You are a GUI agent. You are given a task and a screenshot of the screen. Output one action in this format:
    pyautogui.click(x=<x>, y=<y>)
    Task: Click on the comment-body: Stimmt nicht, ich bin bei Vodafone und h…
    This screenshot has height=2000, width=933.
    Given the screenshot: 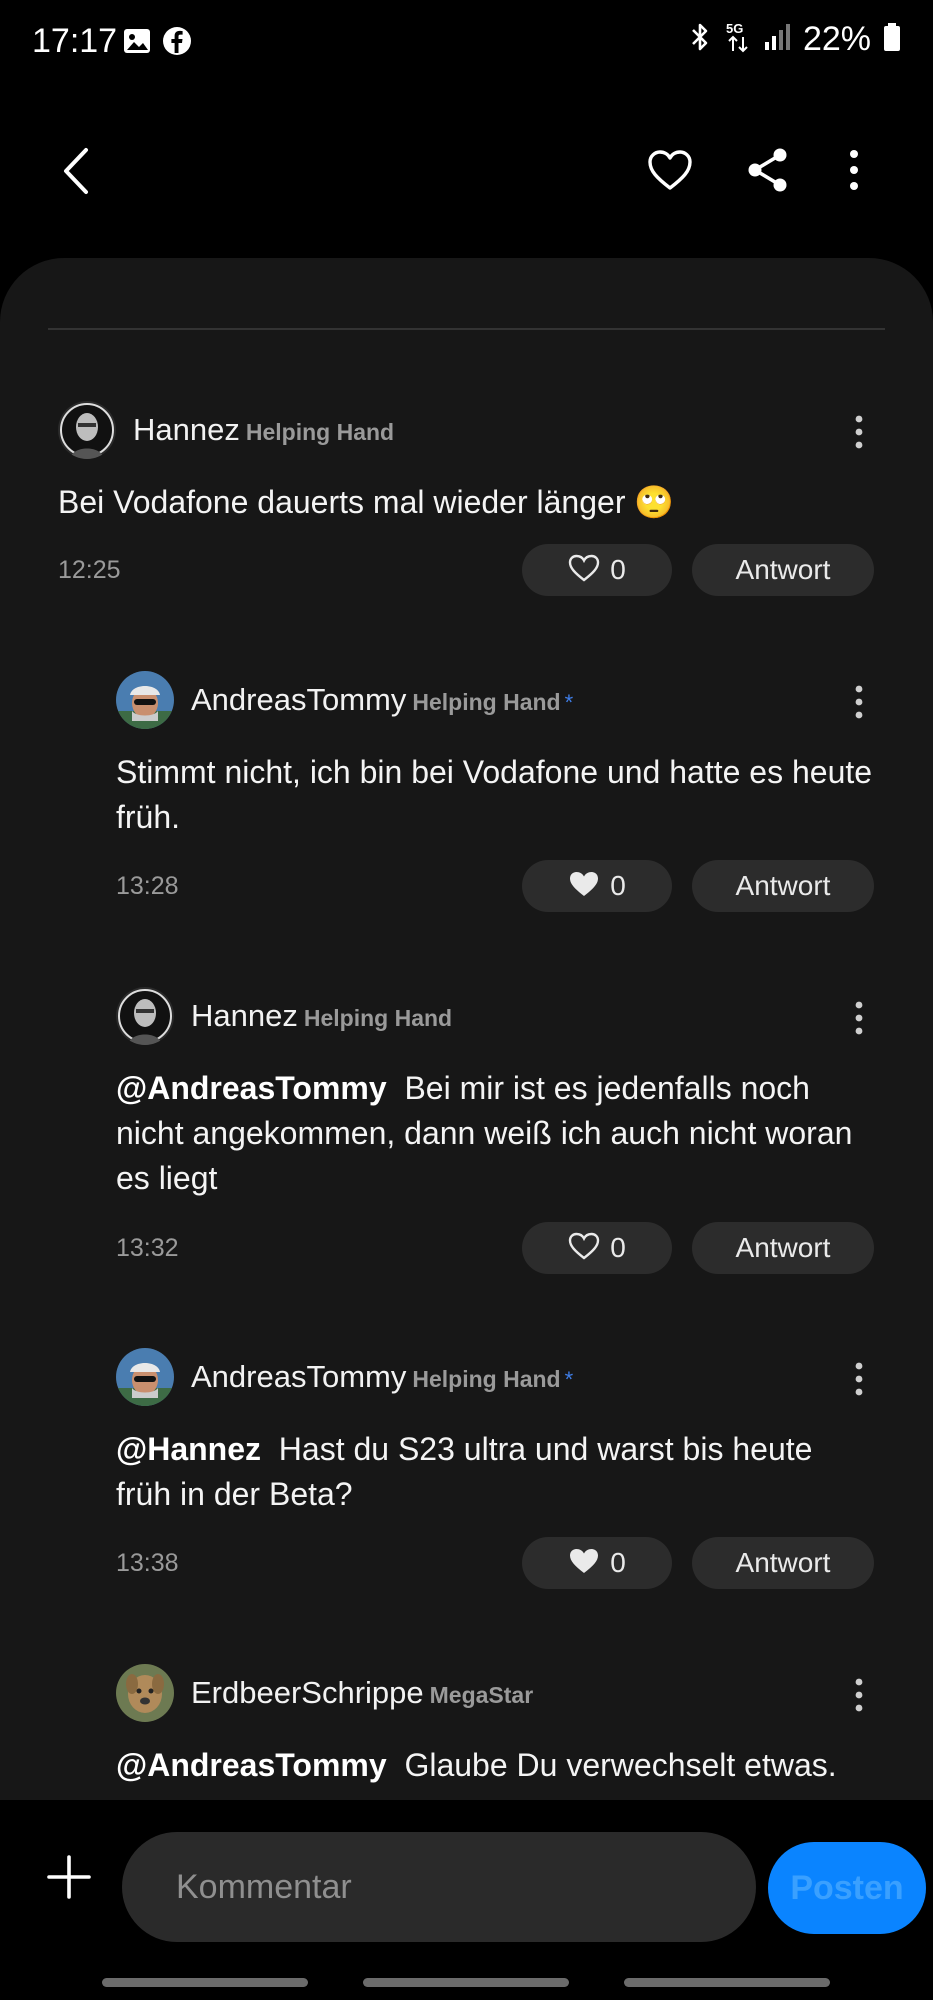 What is the action you would take?
    pyautogui.click(x=494, y=794)
    